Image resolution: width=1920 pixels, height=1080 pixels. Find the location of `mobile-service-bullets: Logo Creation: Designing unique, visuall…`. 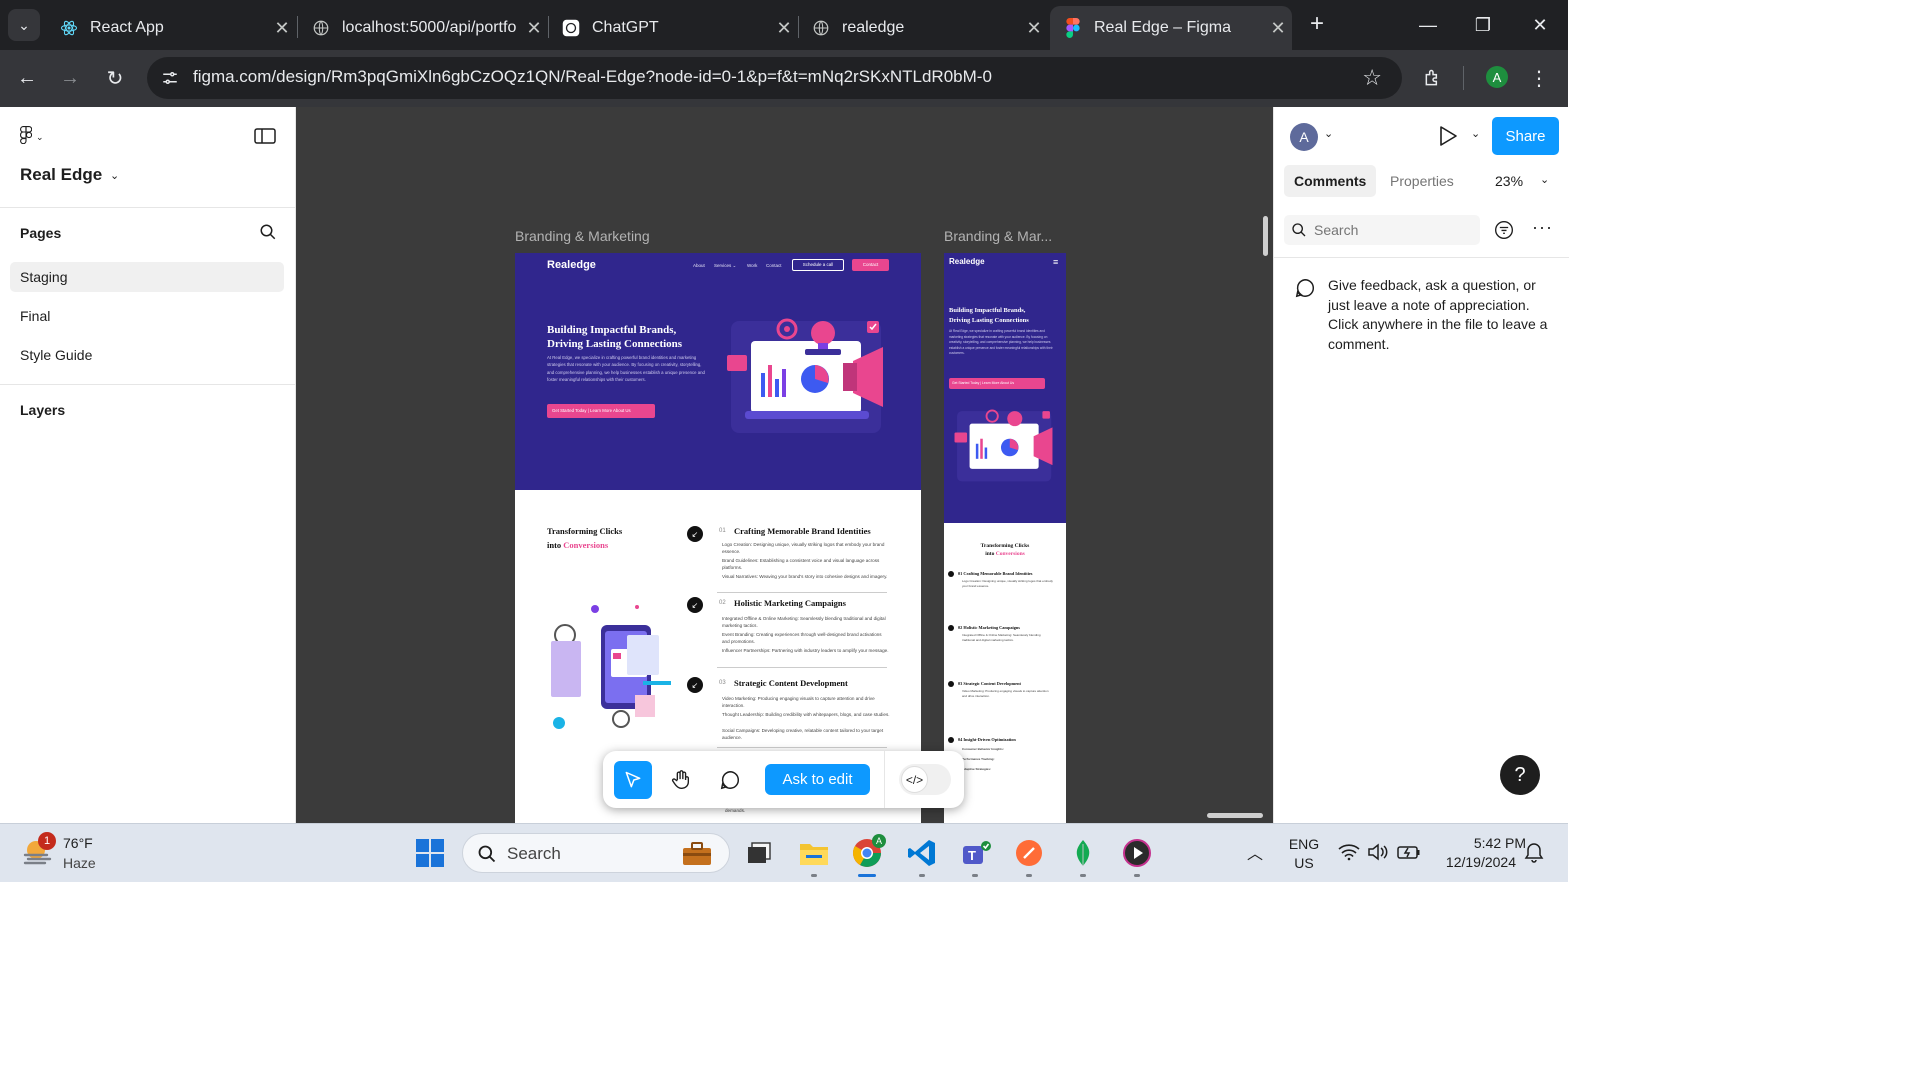

mobile-service-bullets: Logo Creation: Designing unique, visuall… is located at coordinates (1007, 583).